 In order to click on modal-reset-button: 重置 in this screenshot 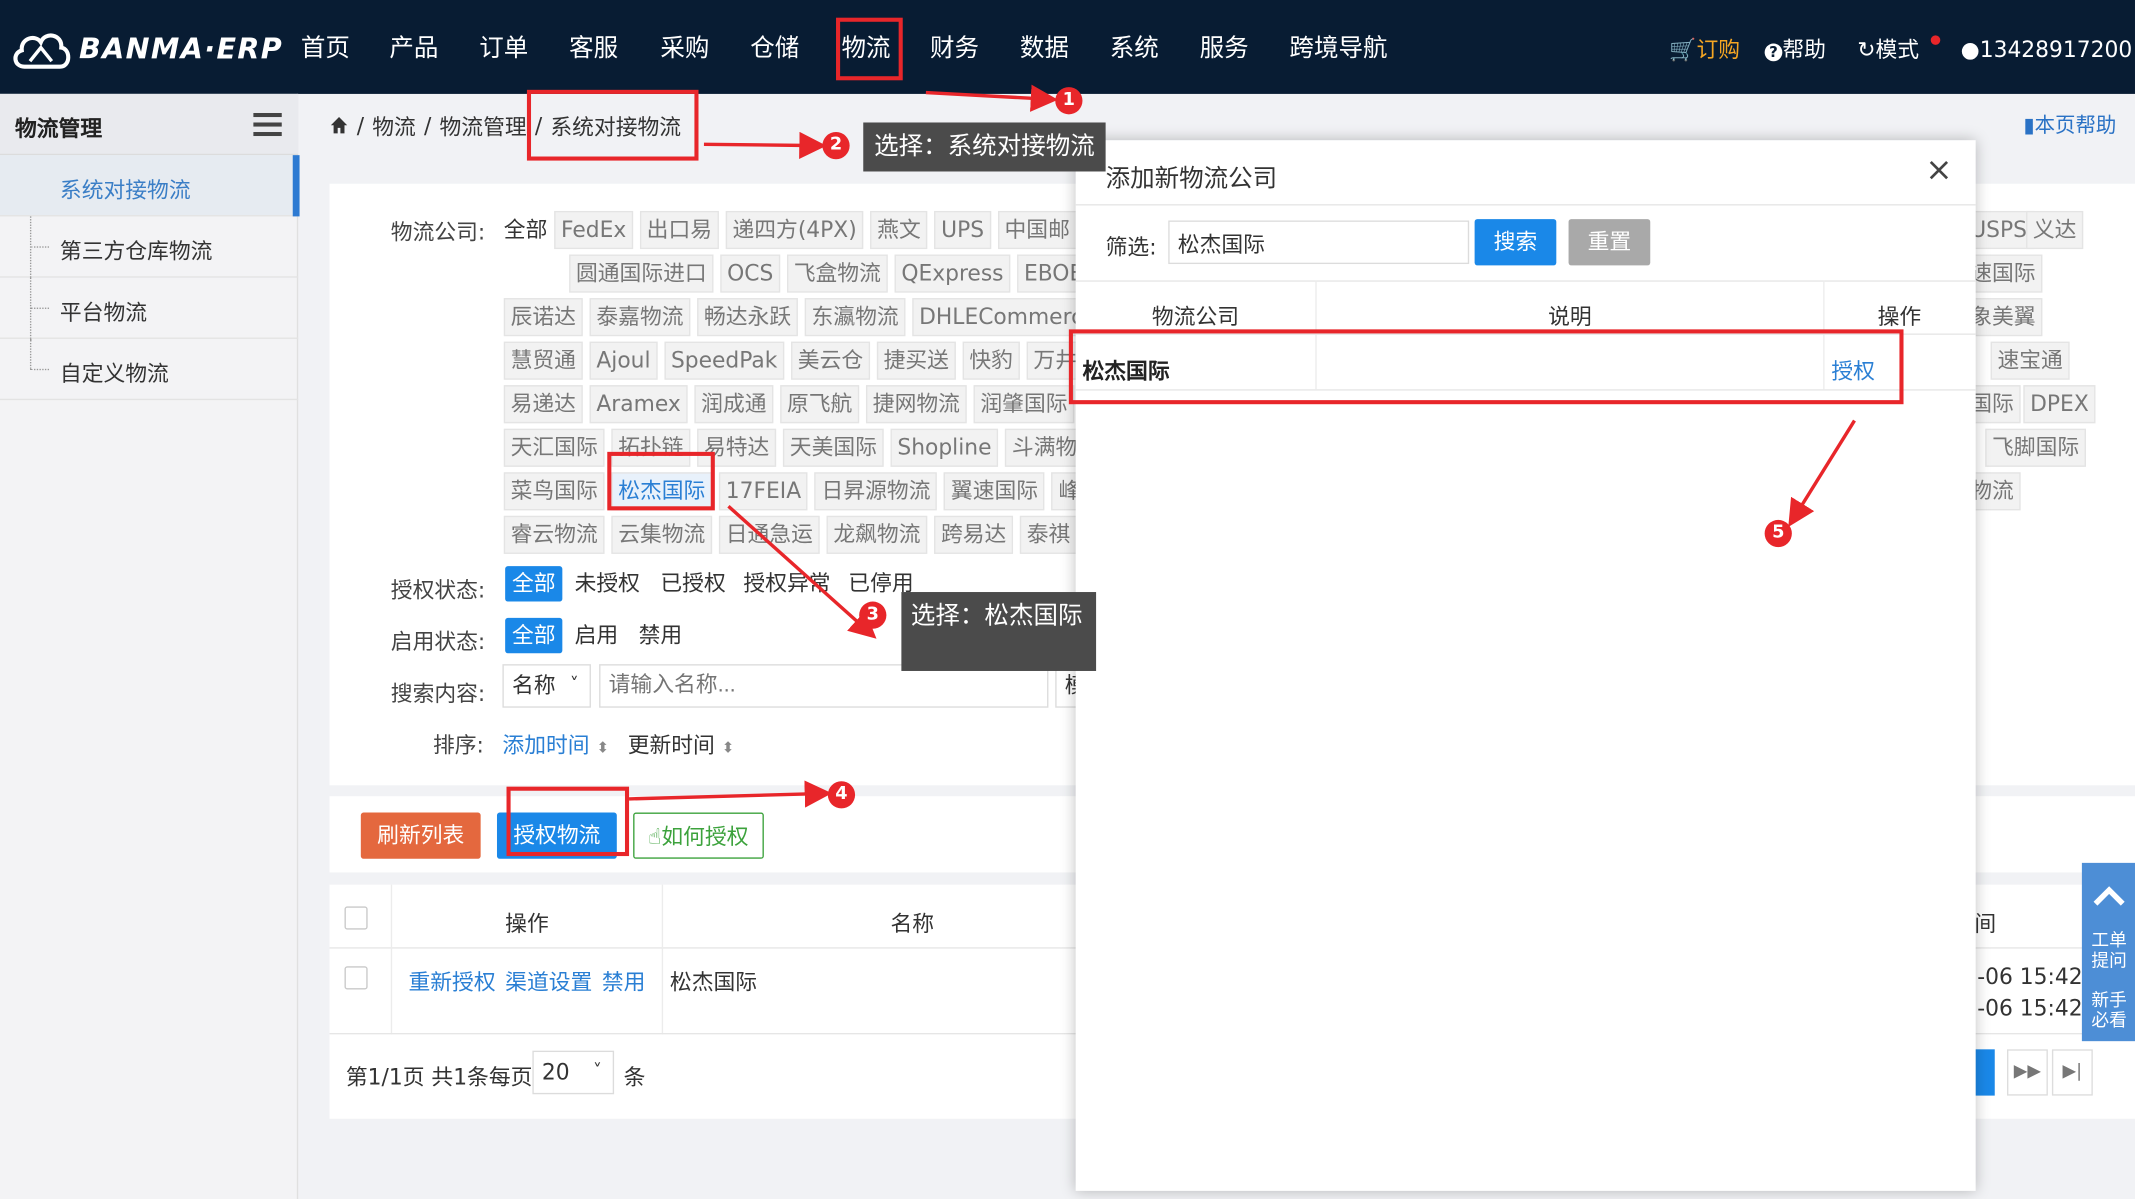, I will do `click(1609, 242)`.